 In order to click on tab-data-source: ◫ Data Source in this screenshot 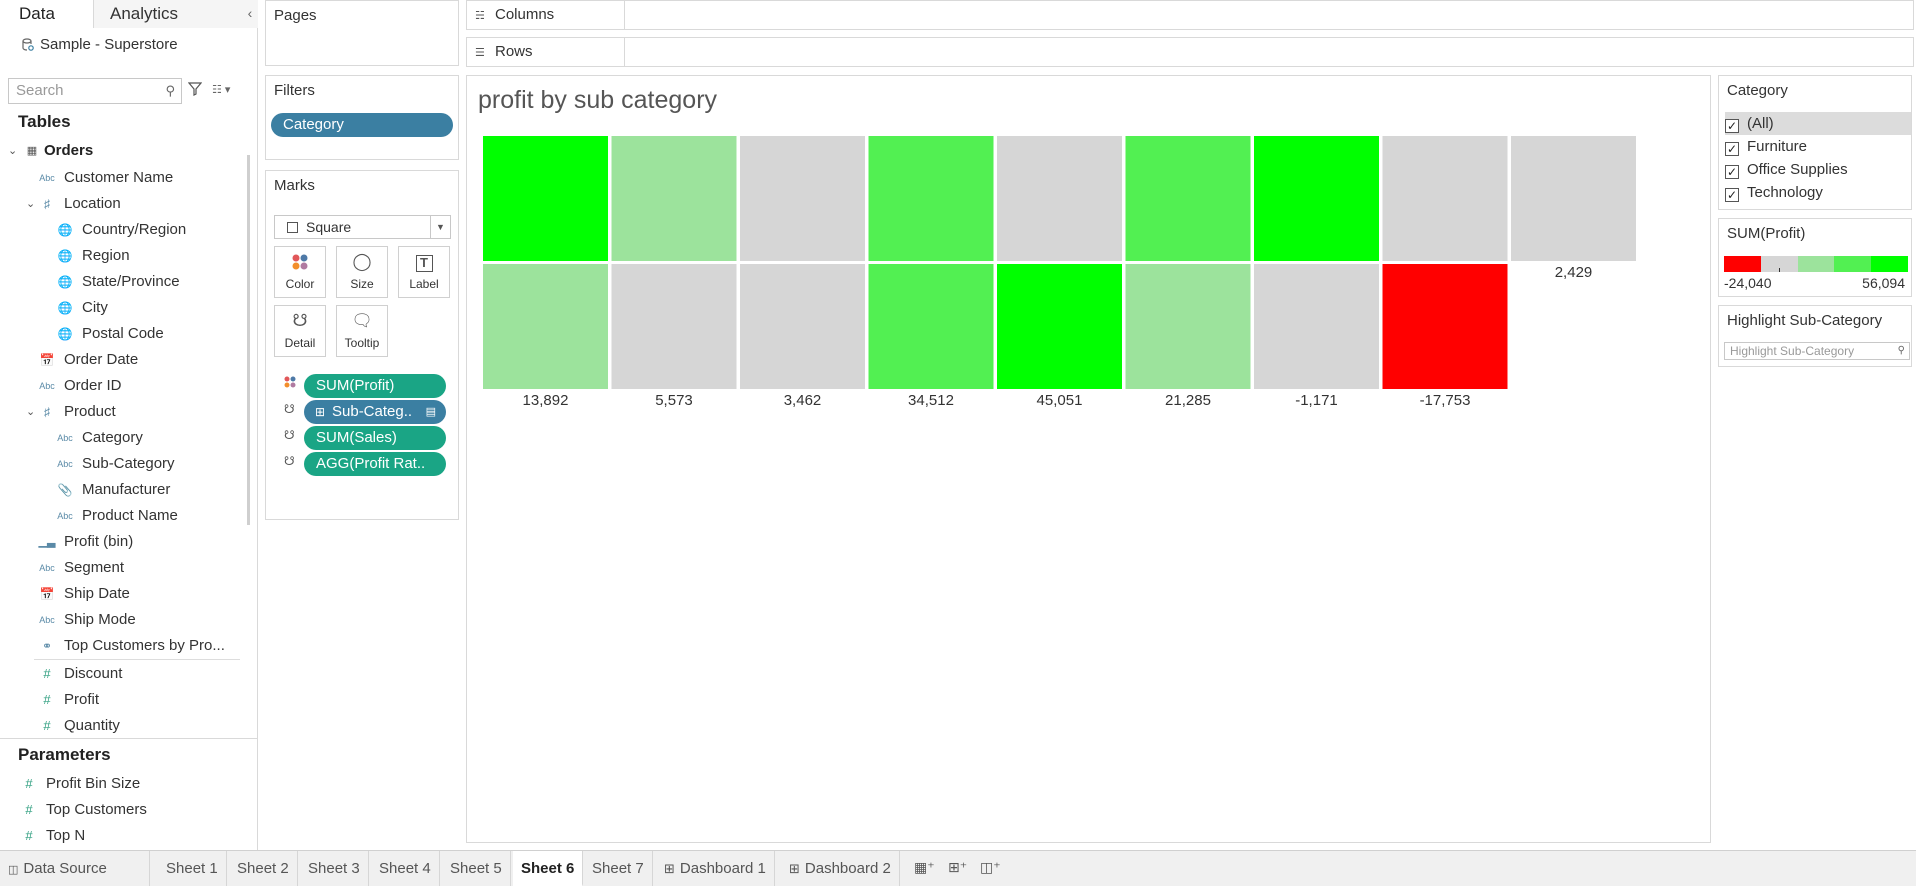, I will do `click(75, 868)`.